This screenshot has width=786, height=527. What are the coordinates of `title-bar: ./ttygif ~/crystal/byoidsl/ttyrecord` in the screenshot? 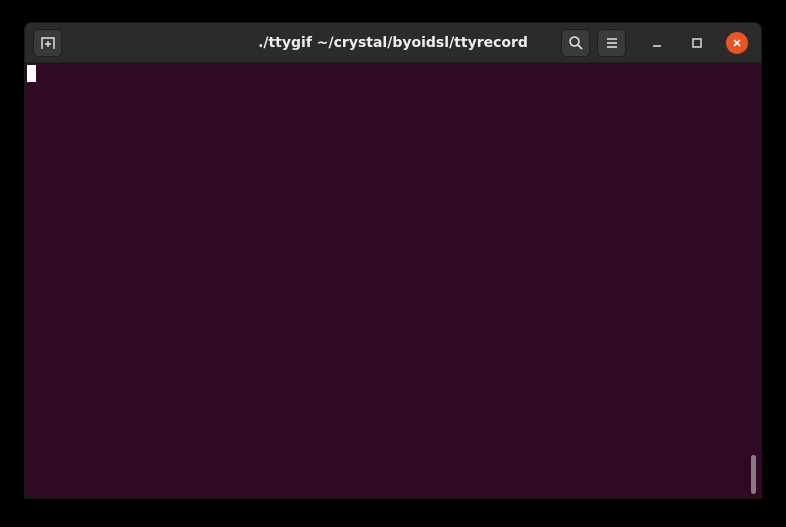 It's located at (393, 43).